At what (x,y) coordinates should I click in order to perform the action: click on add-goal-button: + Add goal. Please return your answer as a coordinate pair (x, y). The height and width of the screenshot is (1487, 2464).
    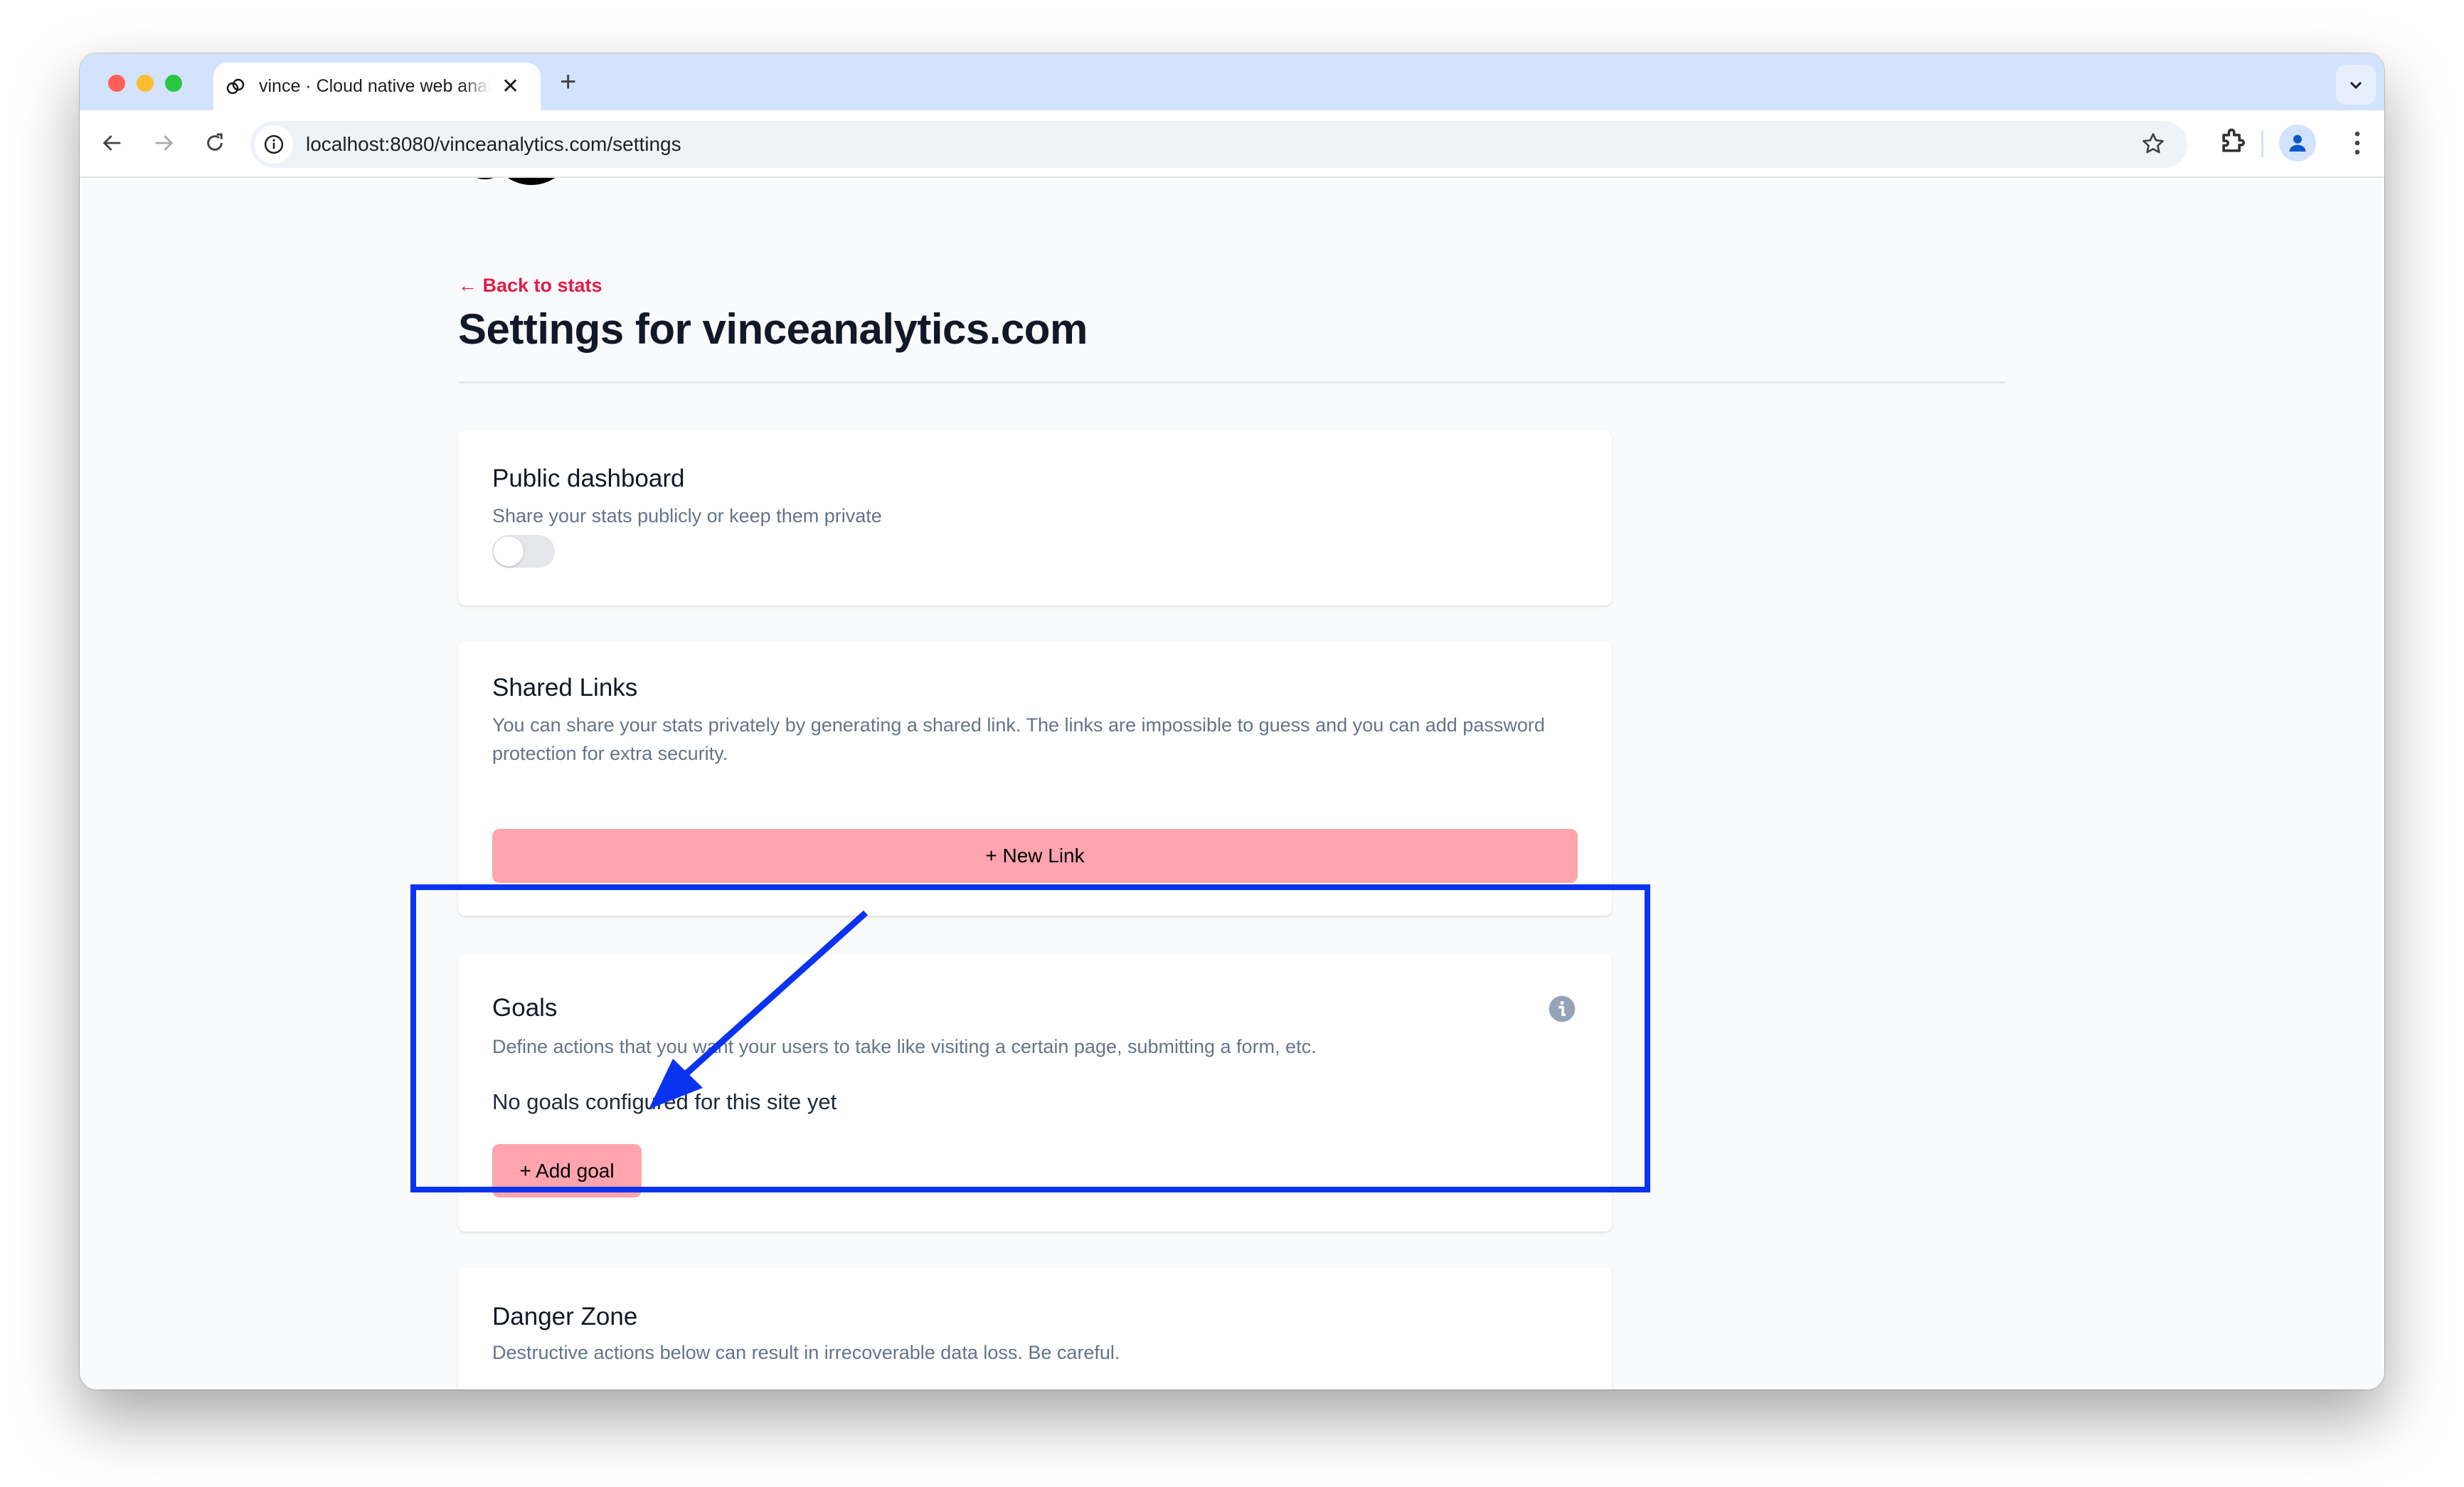
    Looking at the image, I should click on (567, 1170).